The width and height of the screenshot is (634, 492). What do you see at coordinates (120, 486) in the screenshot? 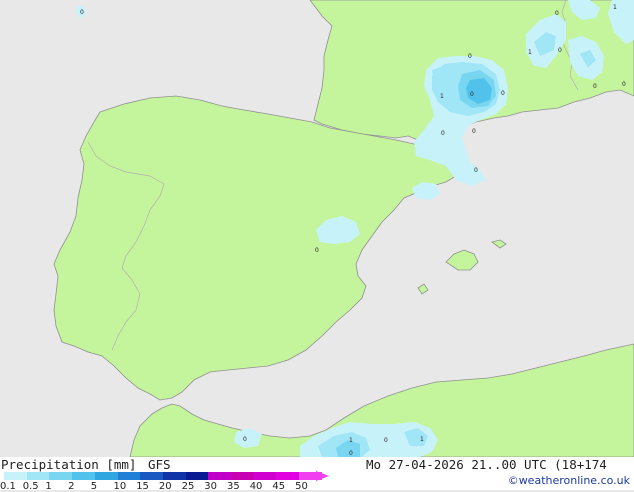
I see `legend-label: 10` at bounding box center [120, 486].